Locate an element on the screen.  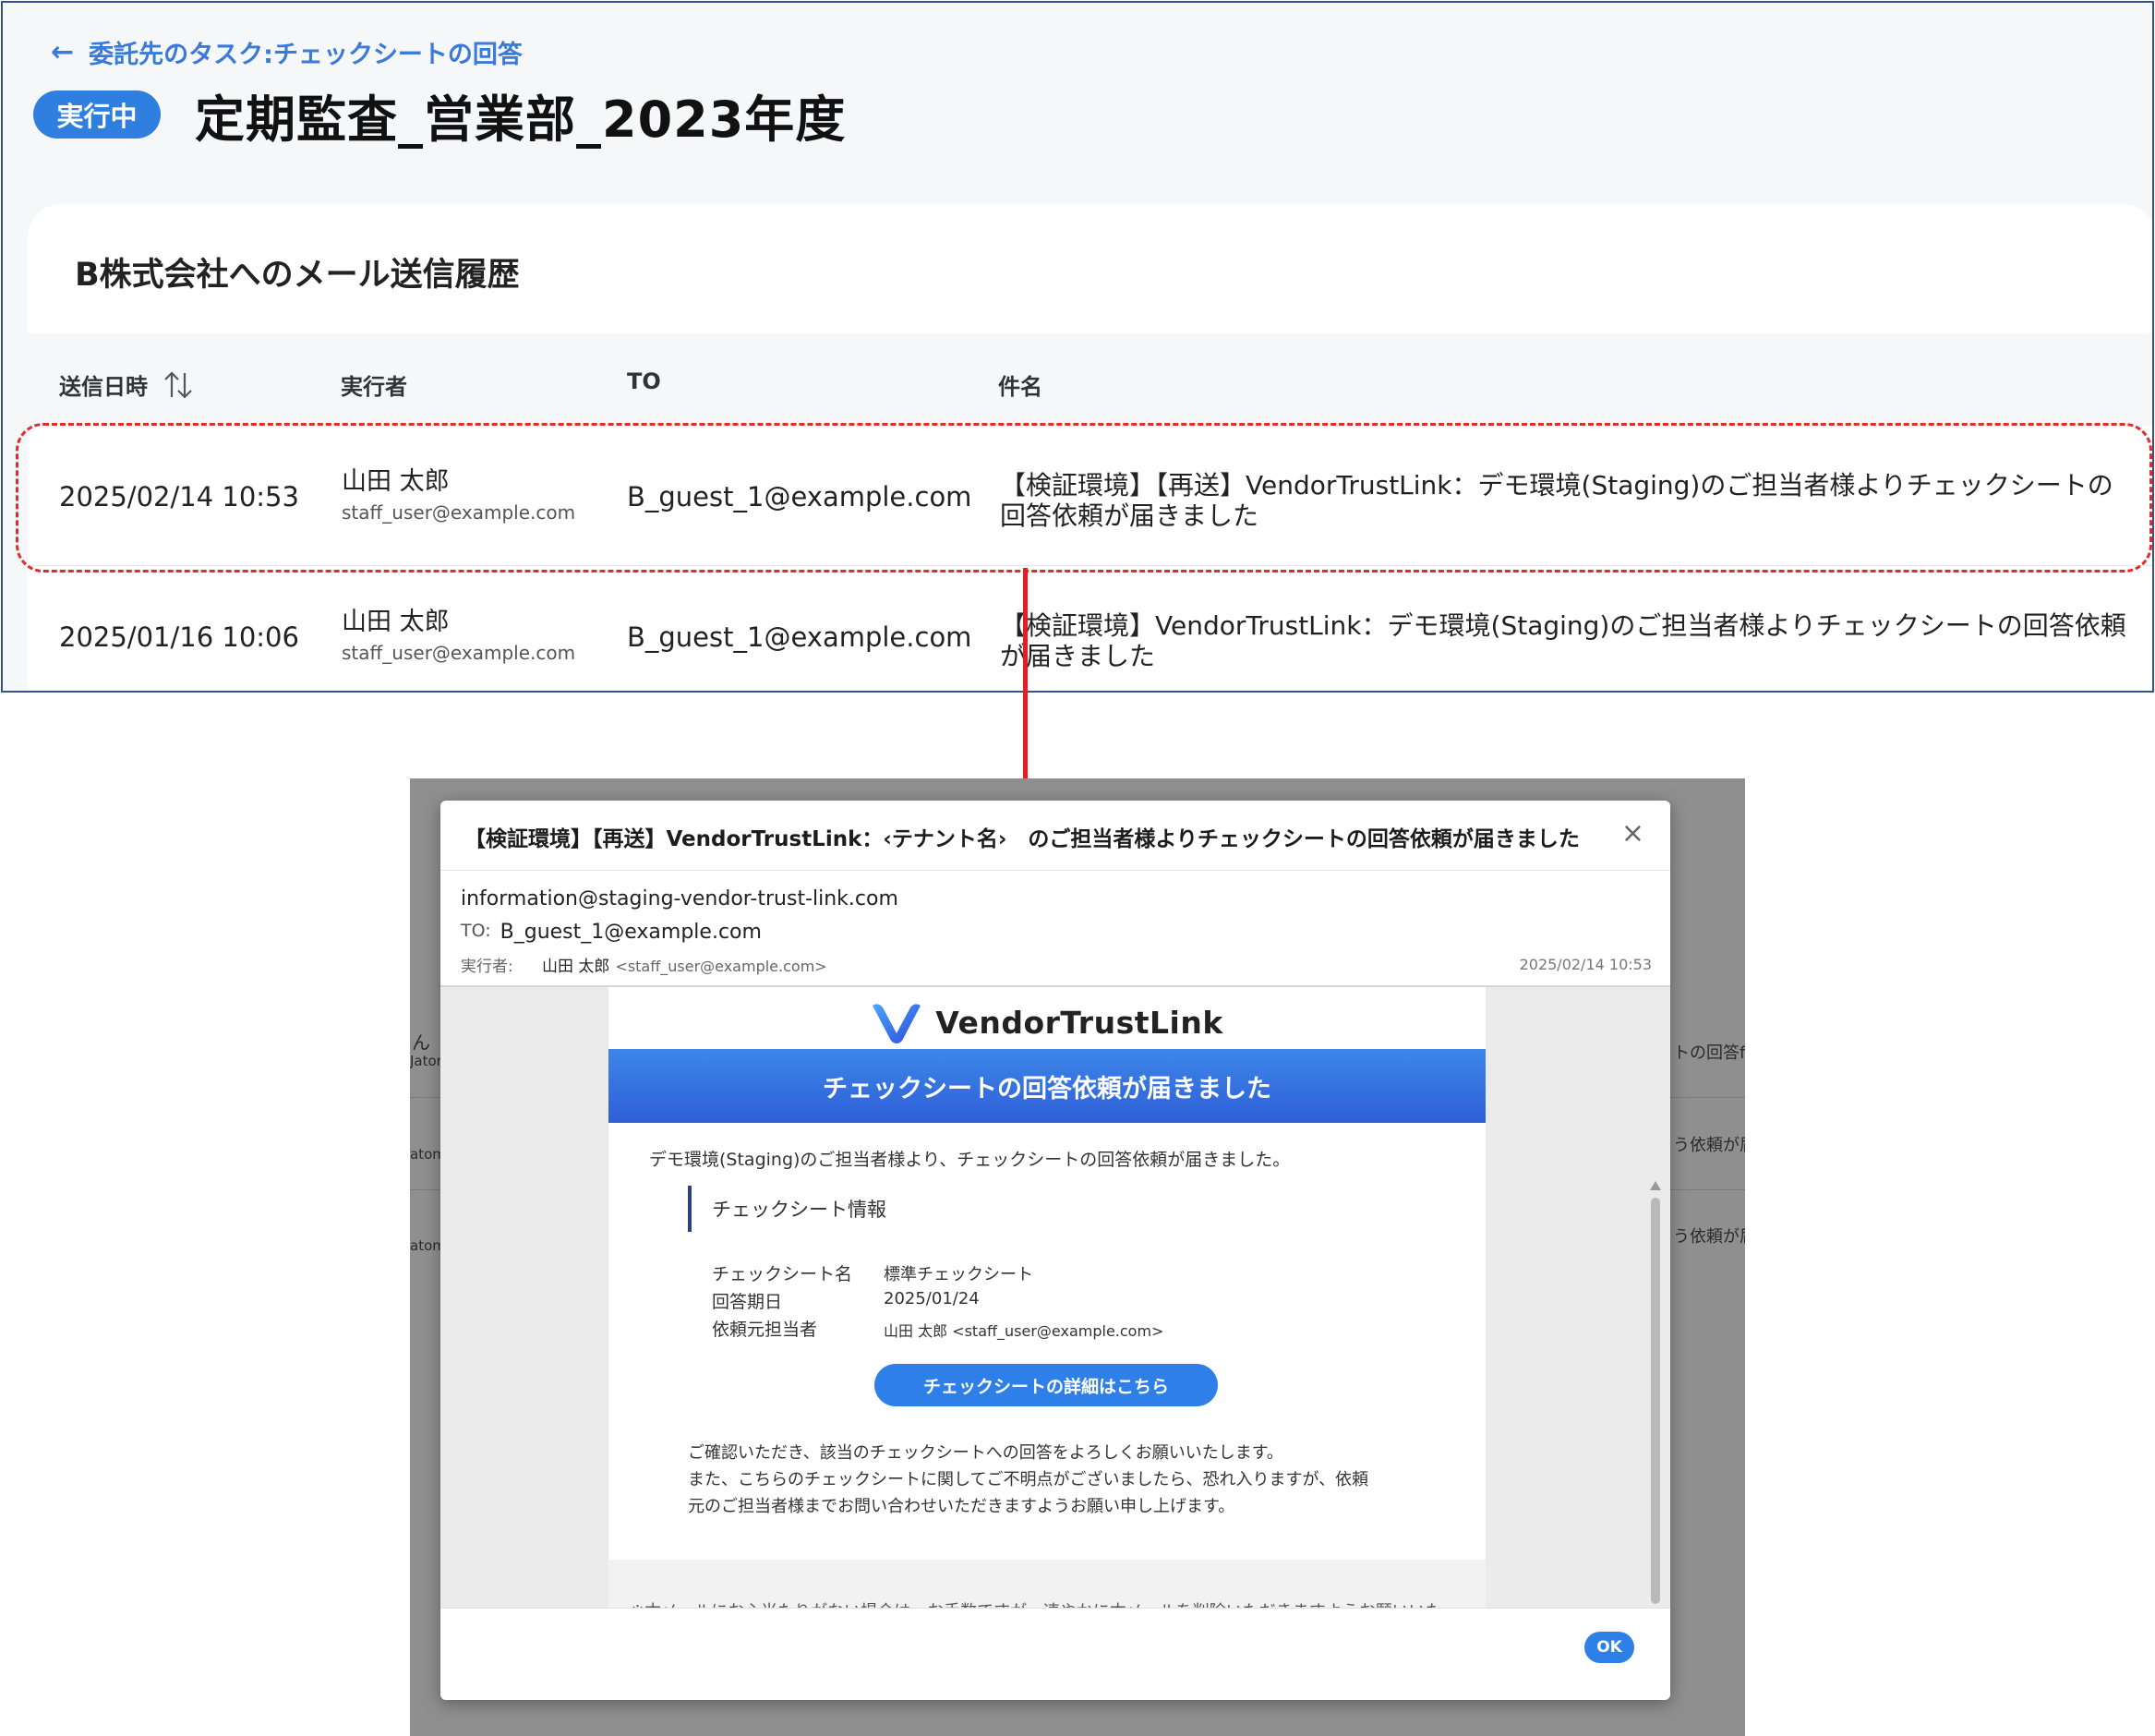
scrollbar-thumb is located at coordinates (1656, 1401).